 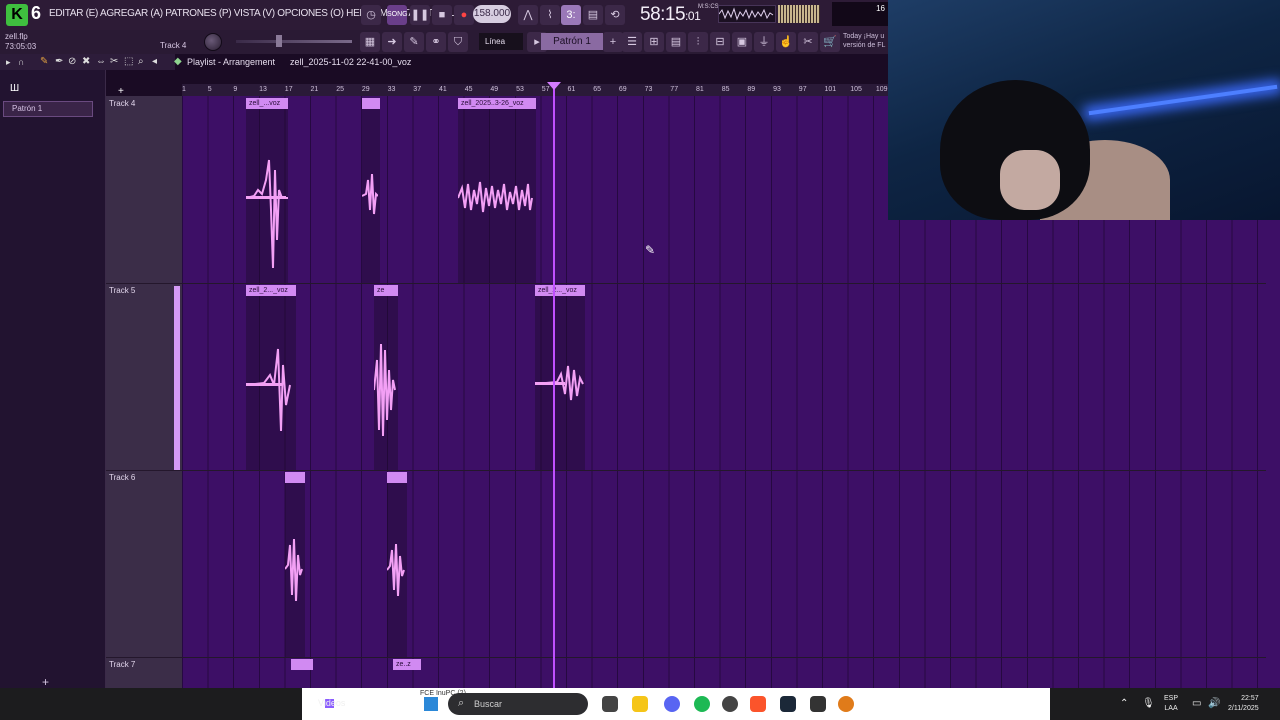 I want to click on app-icon, so click(x=818, y=704).